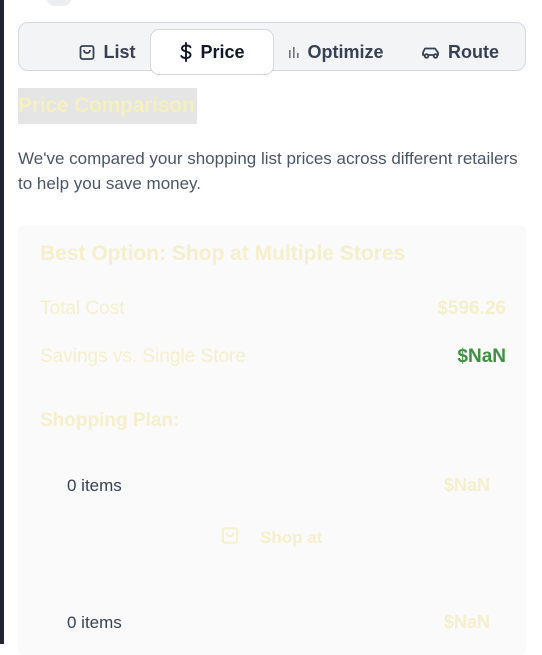  What do you see at coordinates (107, 106) in the screenshot?
I see `page-title: Price Comparison` at bounding box center [107, 106].